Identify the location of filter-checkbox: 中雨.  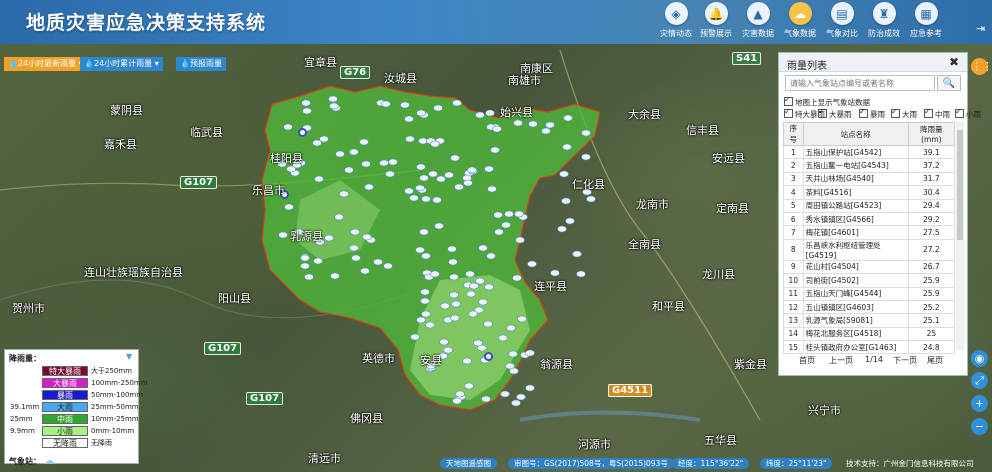
(937, 113).